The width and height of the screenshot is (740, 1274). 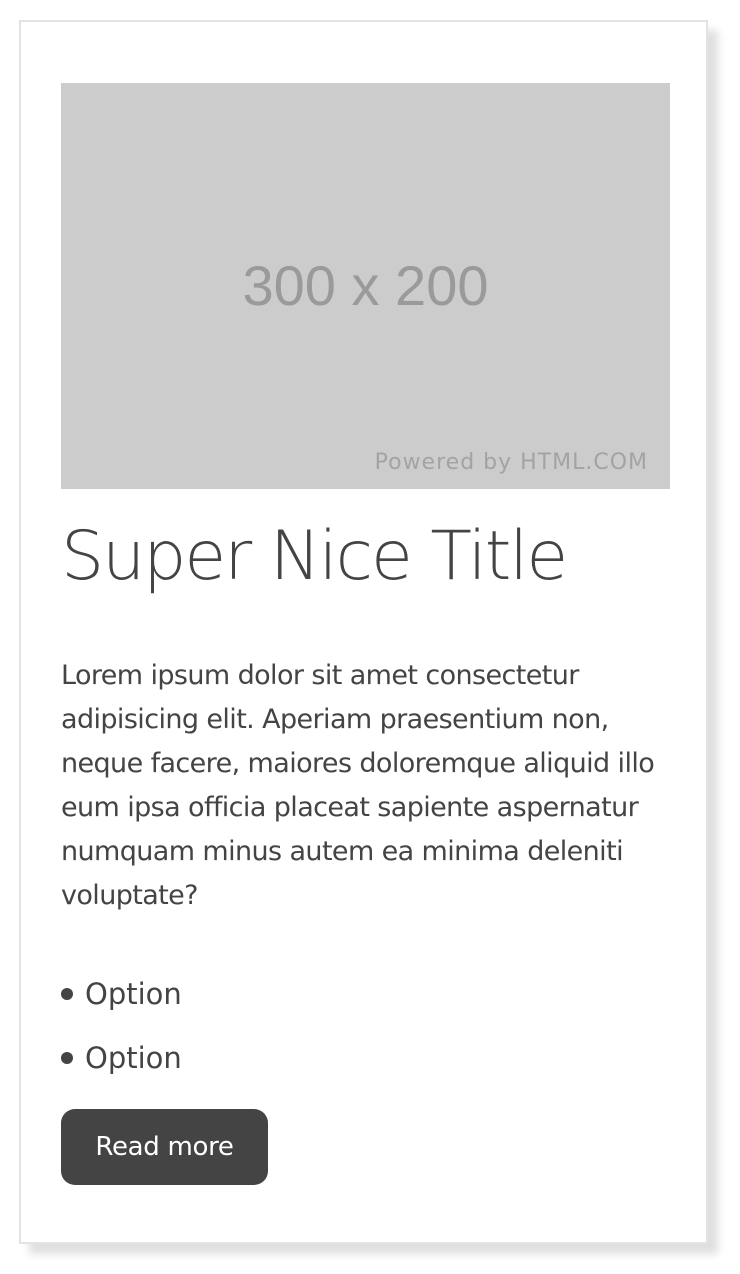 I want to click on card-title: Super Nice Title, so click(x=314, y=556).